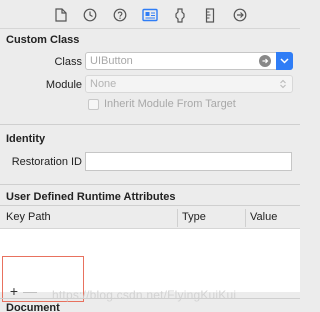 This screenshot has width=320, height=312. What do you see at coordinates (91, 197) in the screenshot?
I see `runtime-attributes-title: User Defined Runtime Attributes` at bounding box center [91, 197].